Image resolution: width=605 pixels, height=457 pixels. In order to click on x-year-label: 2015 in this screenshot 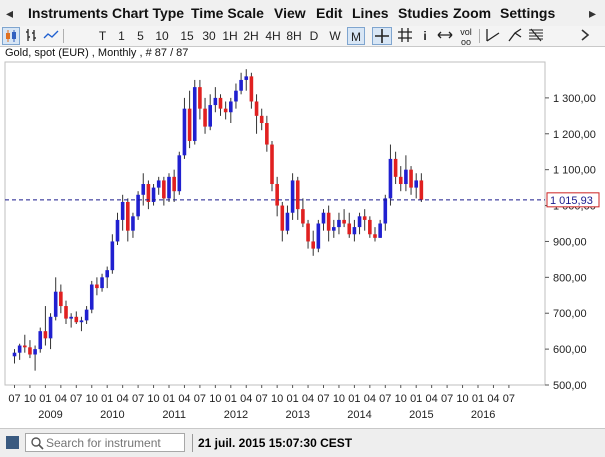, I will do `click(421, 415)`.